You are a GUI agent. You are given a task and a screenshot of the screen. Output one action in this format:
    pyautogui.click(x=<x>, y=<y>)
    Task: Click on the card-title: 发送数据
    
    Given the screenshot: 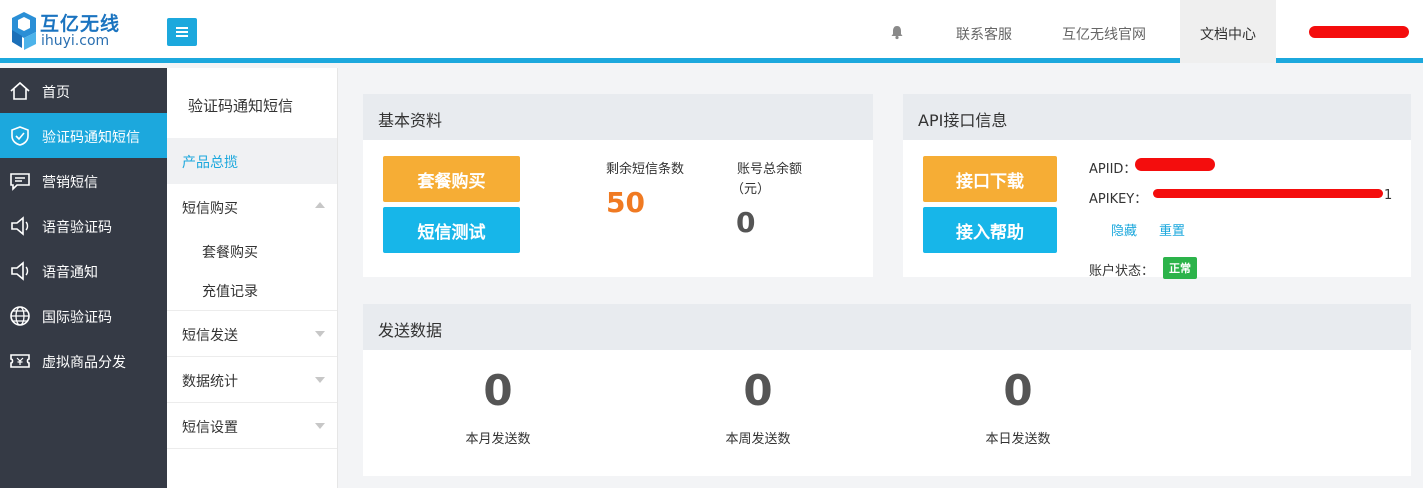 What is the action you would take?
    pyautogui.click(x=410, y=330)
    